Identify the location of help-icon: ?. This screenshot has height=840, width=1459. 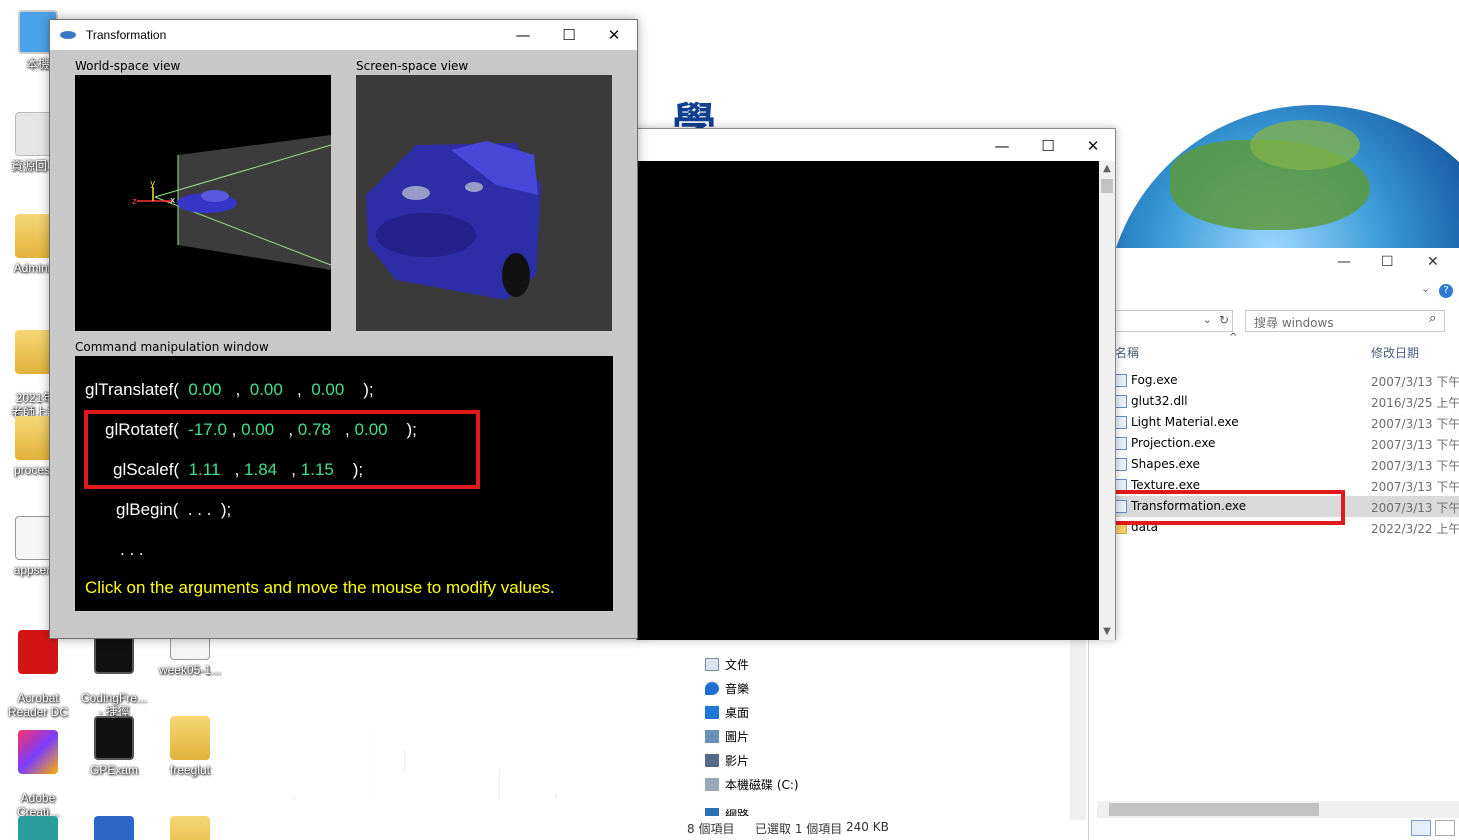
(1446, 291).